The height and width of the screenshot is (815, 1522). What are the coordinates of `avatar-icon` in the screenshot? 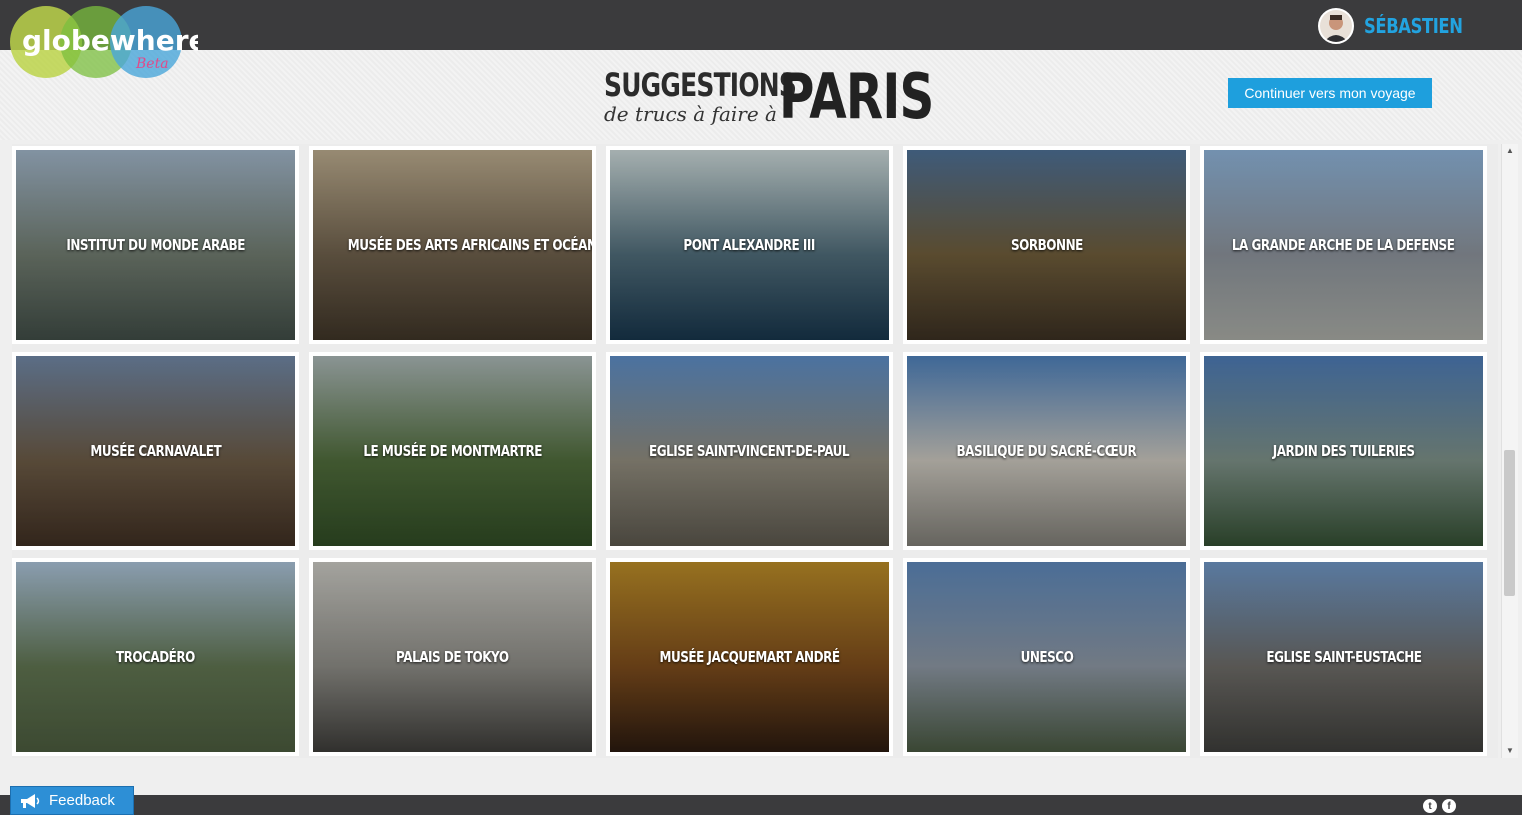 It's located at (1335, 26).